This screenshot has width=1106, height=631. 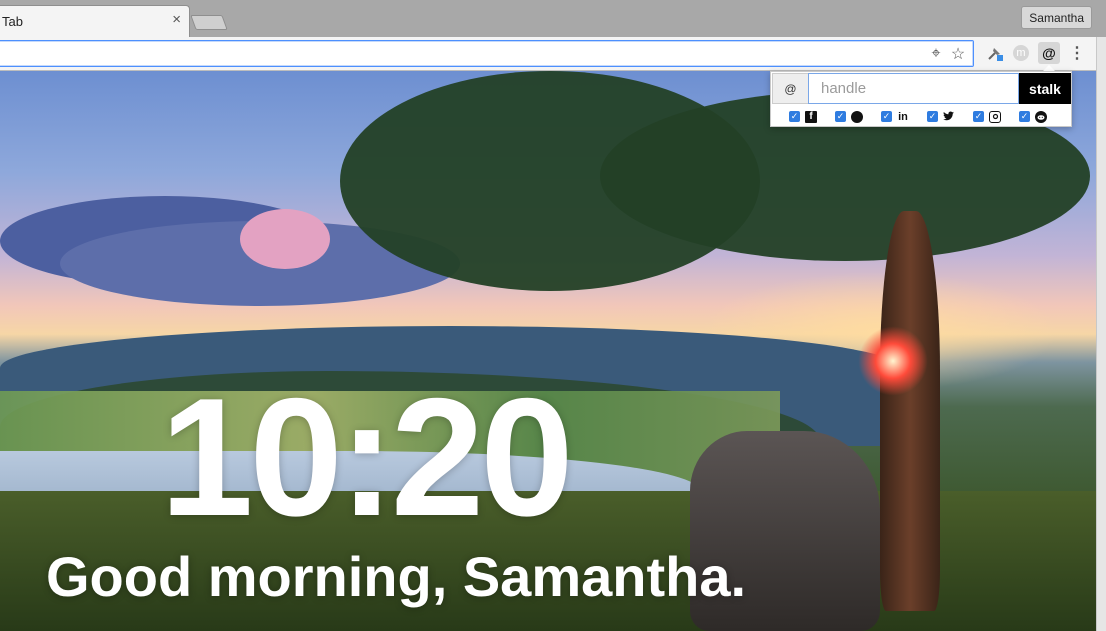 I want to click on stalk-button: stalk, so click(x=1045, y=88).